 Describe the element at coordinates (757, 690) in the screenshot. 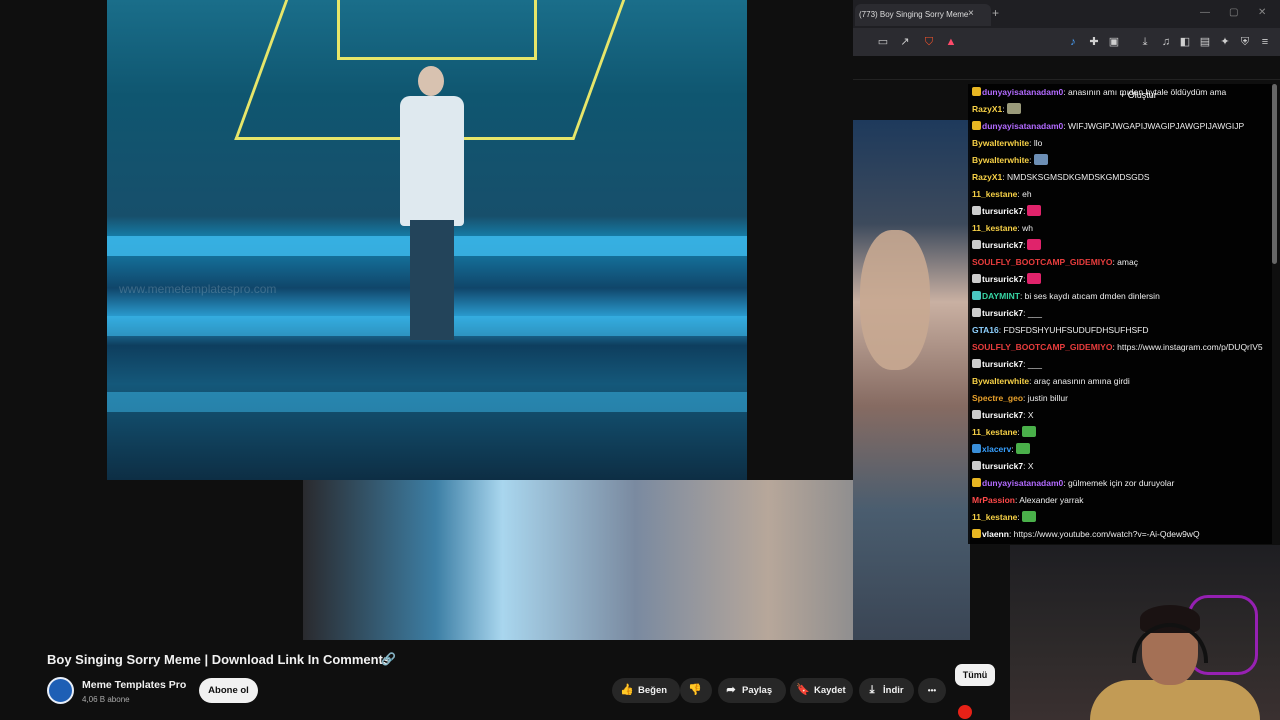

I see `share-label: Paylaş` at that location.